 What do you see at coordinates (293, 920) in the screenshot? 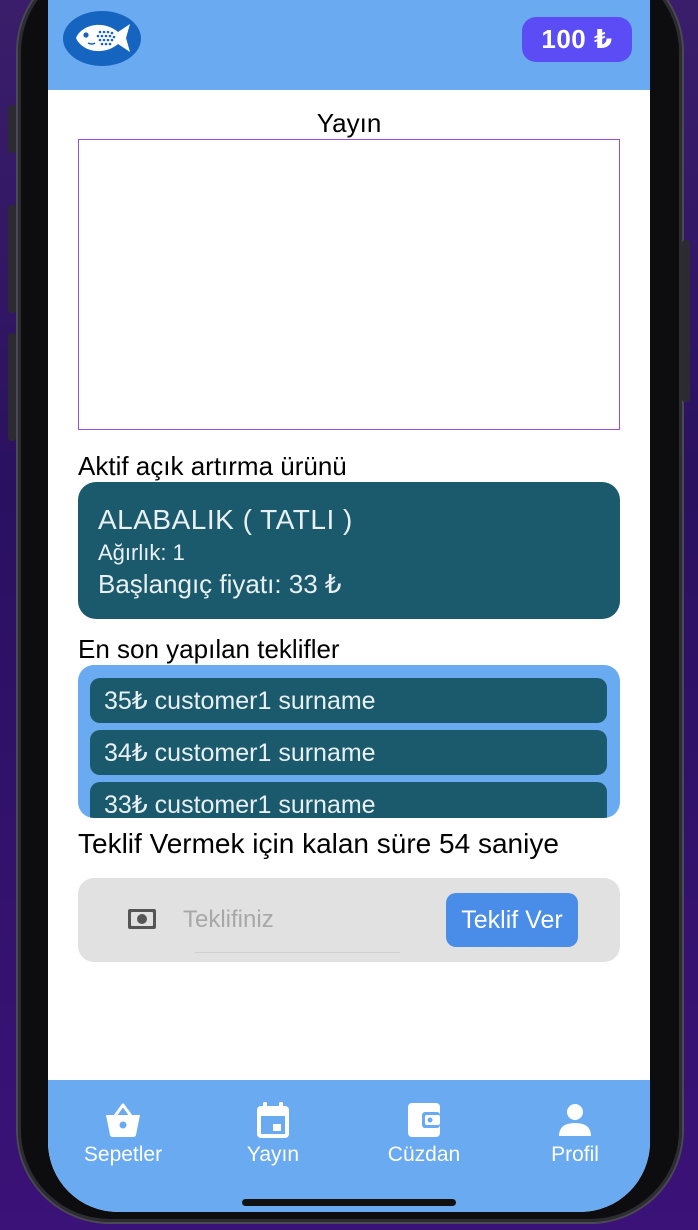
I see `bid-amount-input` at bounding box center [293, 920].